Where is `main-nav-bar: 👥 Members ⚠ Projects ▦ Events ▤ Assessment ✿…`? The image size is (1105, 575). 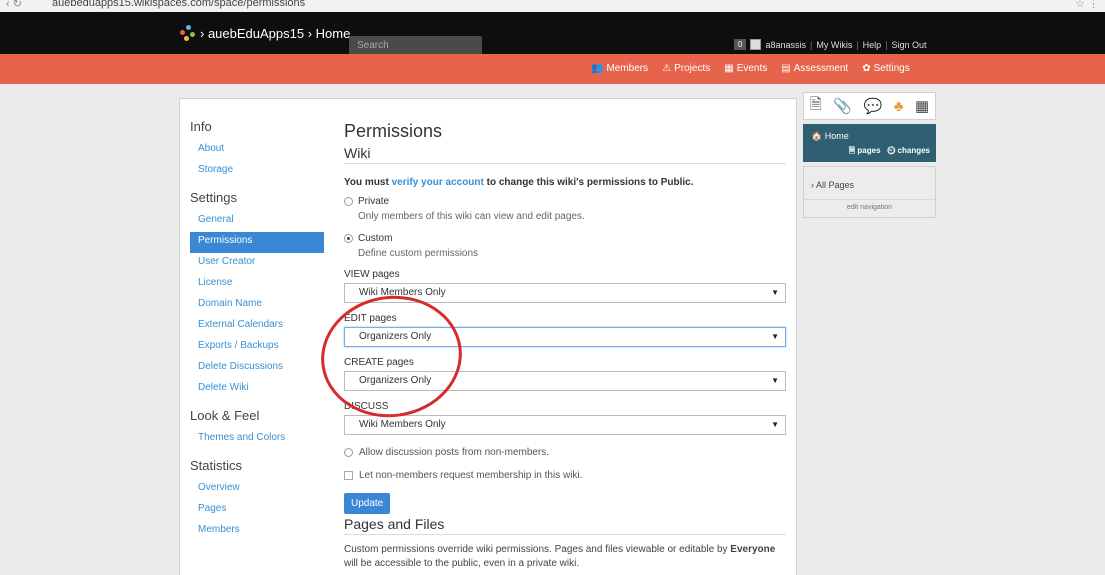
main-nav-bar: 👥 Members ⚠ Projects ▦ Events ▤ Assessment ✿… is located at coordinates (552, 69).